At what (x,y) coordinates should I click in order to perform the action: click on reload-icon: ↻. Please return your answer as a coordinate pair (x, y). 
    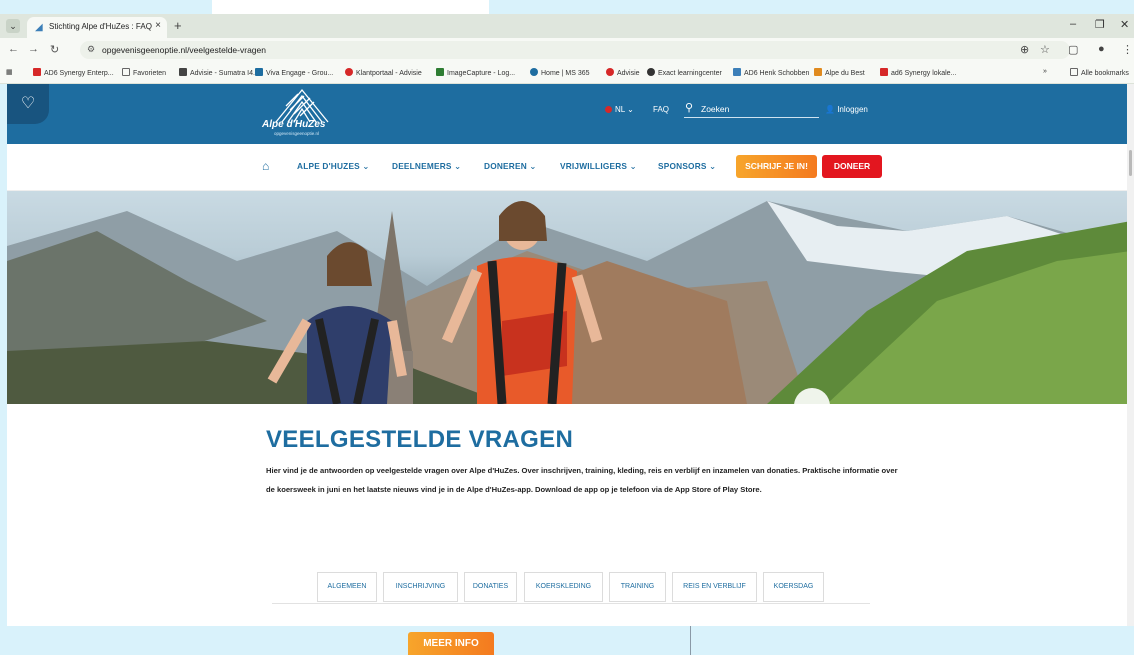
    Looking at the image, I should click on (54, 49).